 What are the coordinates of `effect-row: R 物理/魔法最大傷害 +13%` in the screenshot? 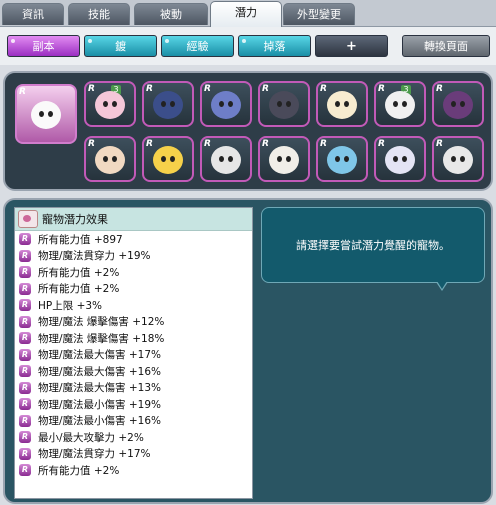 It's located at (133, 388).